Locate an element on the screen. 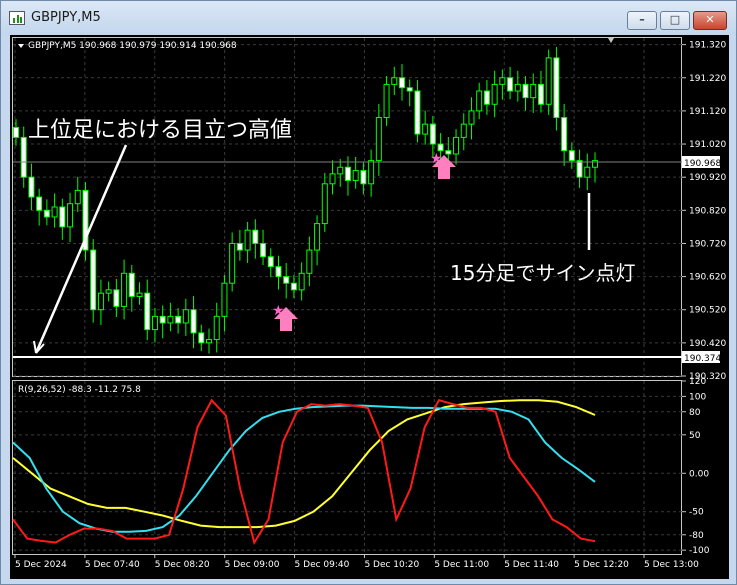 This screenshot has height=585, width=737. indicator-scale-label: 100 is located at coordinates (697, 397).